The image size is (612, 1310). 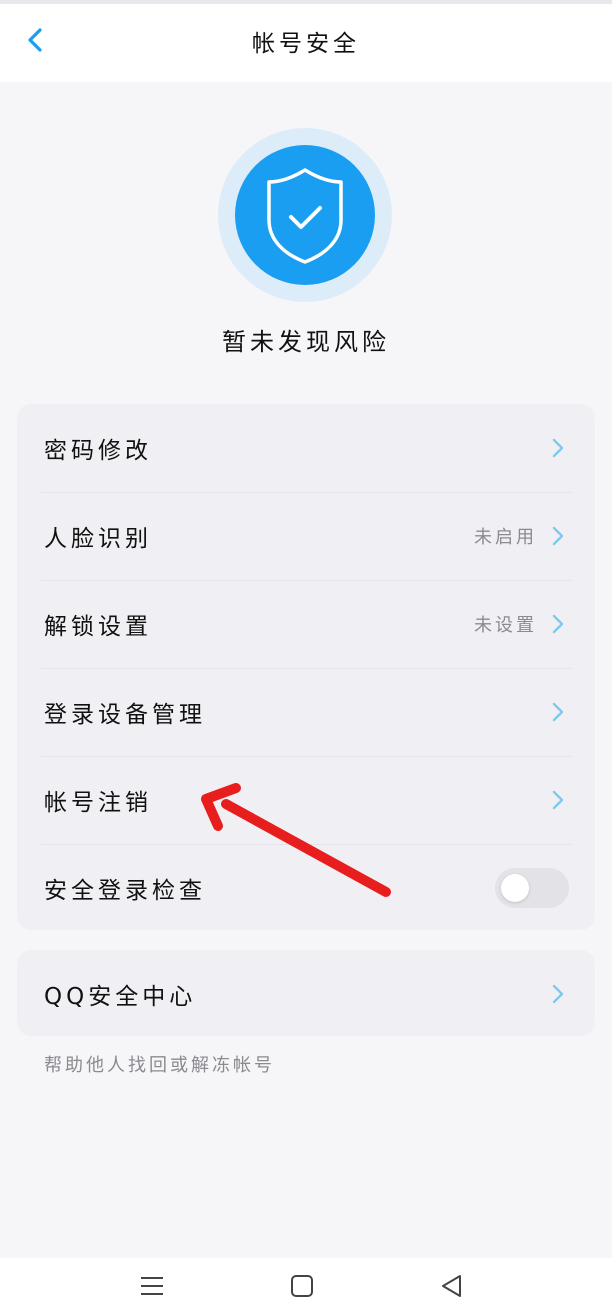 What do you see at coordinates (120, 997) in the screenshot?
I see `qq-security-center-label: QQ安全中心` at bounding box center [120, 997].